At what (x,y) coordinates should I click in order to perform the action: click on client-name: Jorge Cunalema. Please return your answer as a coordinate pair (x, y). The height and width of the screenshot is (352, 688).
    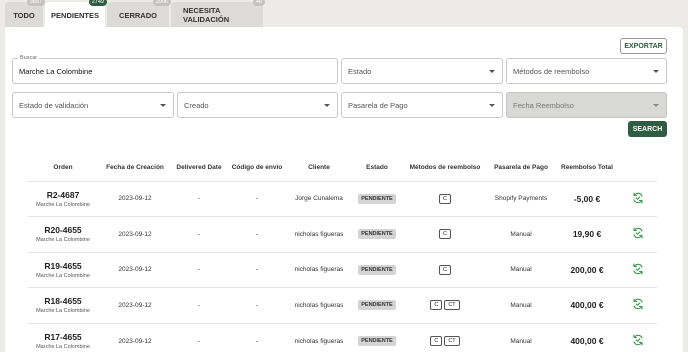
    Looking at the image, I should click on (319, 199).